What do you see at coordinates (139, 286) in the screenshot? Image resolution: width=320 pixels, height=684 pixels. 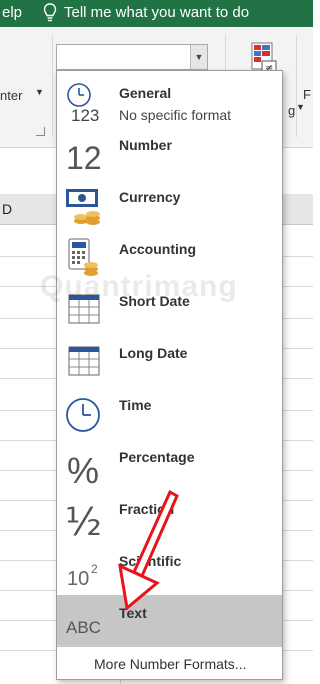 I see `watermark-logo: Quantrimang` at bounding box center [139, 286].